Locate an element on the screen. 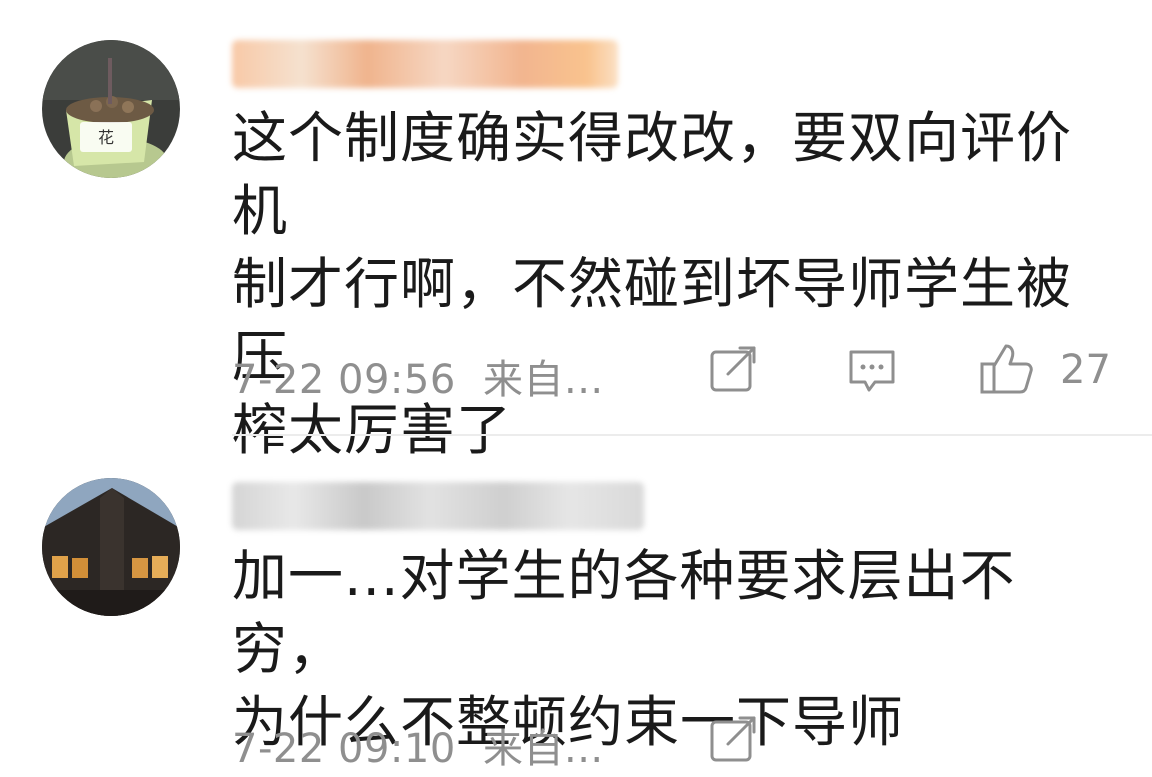  avatar-image is located at coordinates (111, 547).